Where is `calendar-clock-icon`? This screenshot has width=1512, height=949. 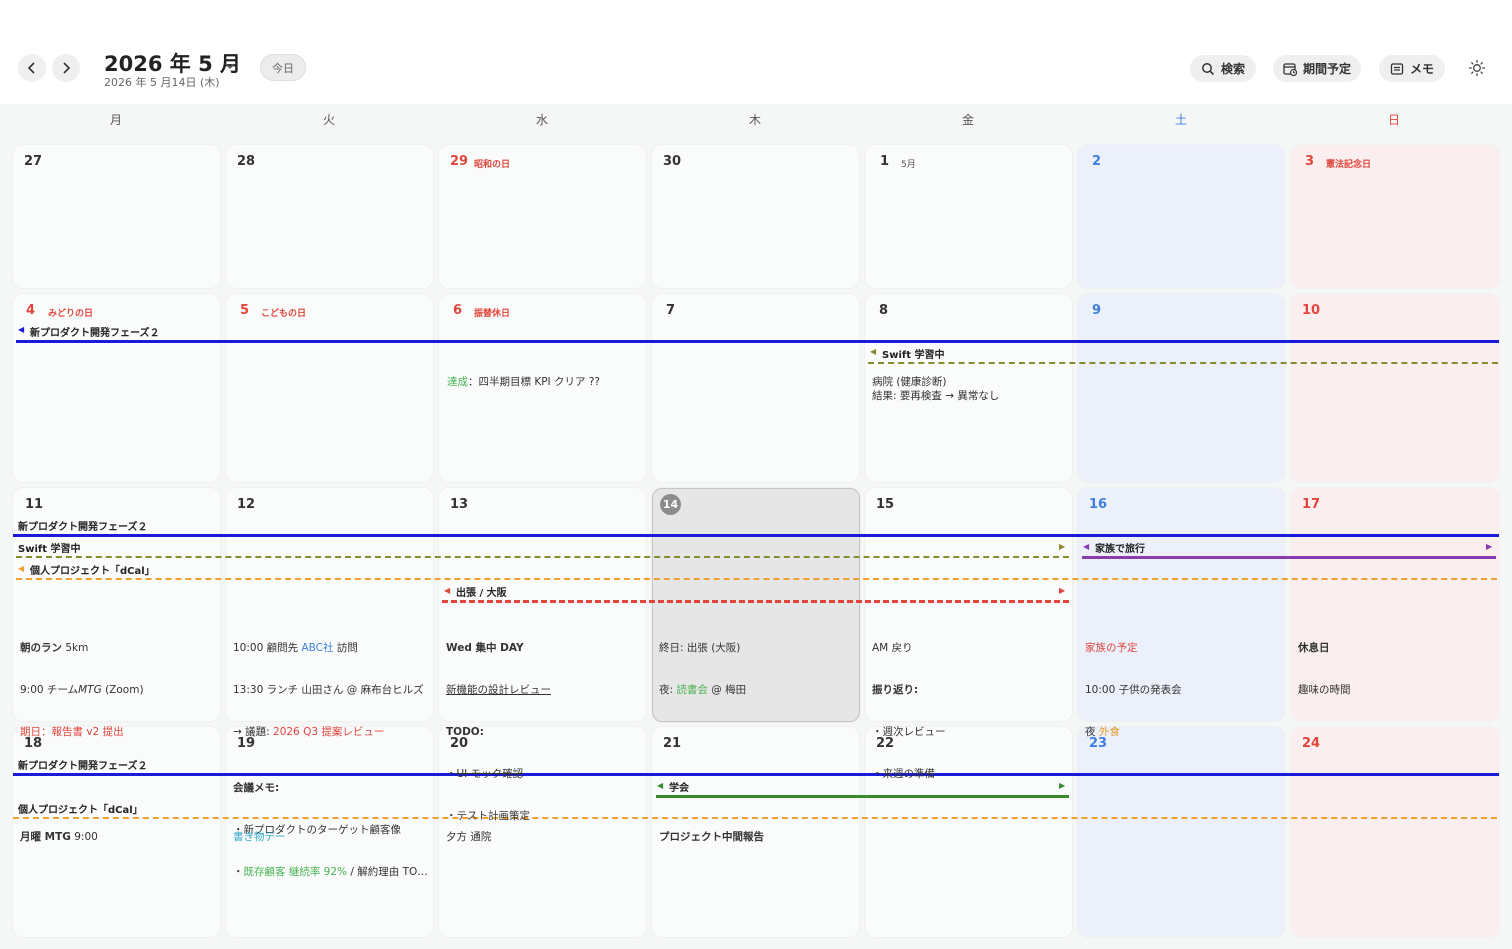
calendar-clock-icon is located at coordinates (1290, 69).